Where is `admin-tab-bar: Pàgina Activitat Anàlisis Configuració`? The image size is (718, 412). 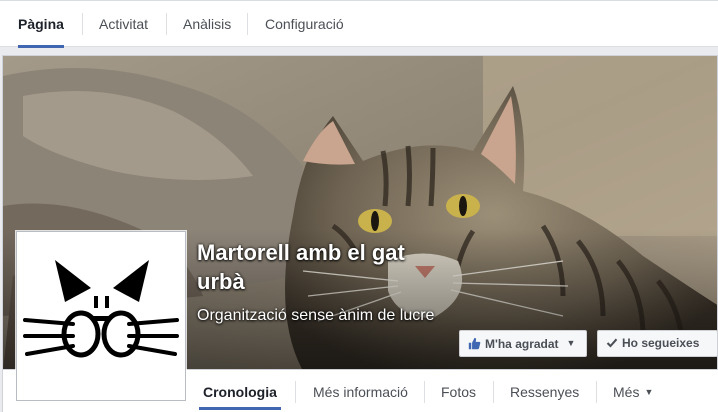 admin-tab-bar: Pàgina Activitat Anàlisis Configuració is located at coordinates (359, 24).